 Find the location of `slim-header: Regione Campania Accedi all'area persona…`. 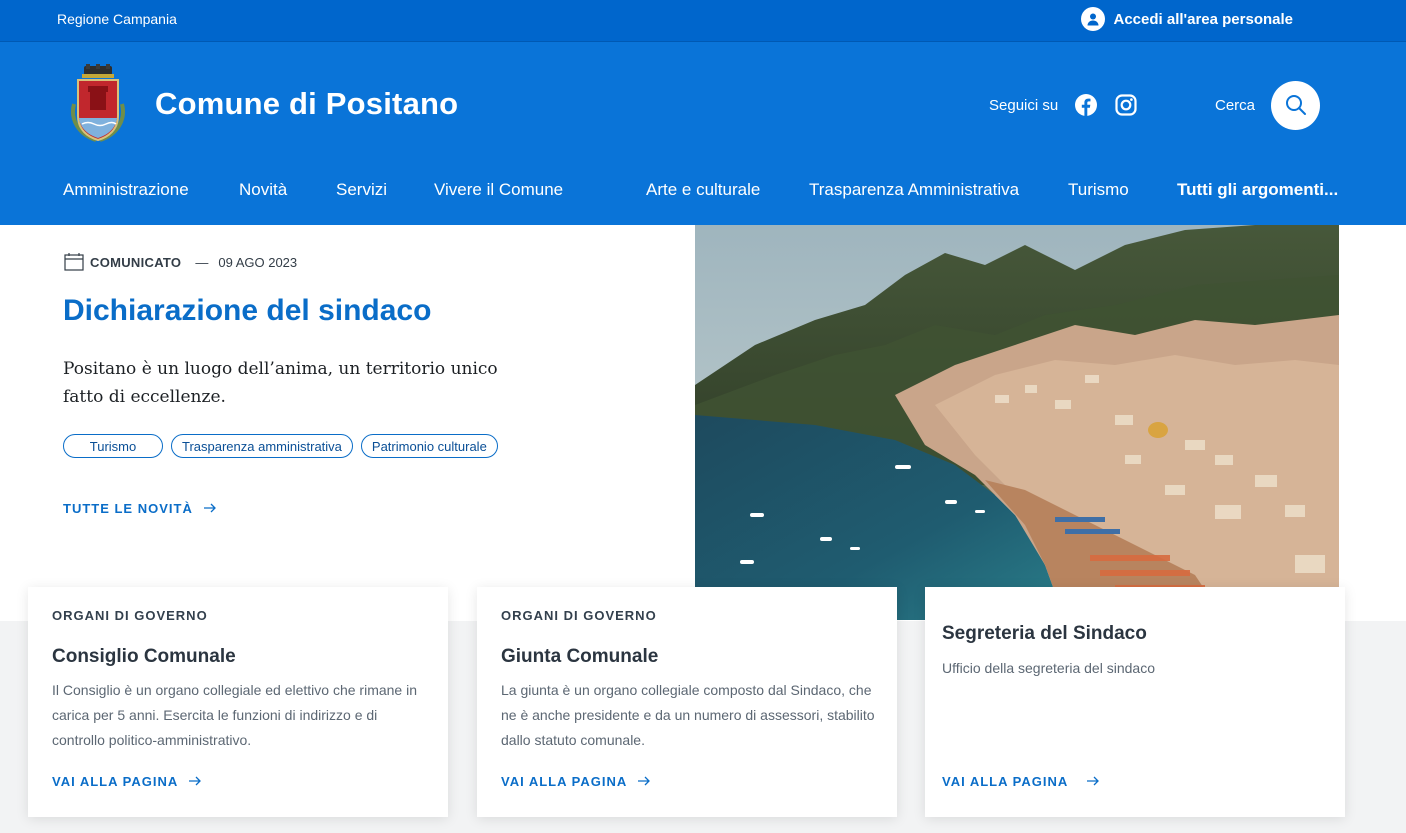

slim-header: Regione Campania Accedi all'area persona… is located at coordinates (703, 21).